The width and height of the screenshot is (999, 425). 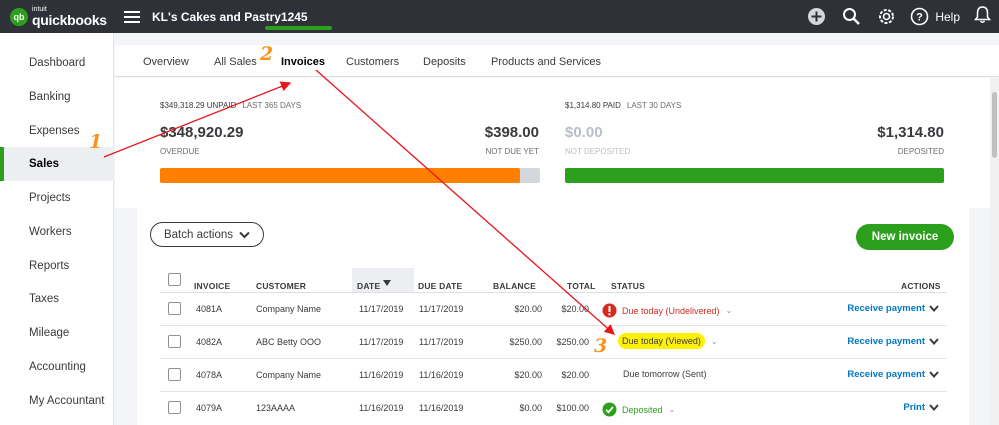 What do you see at coordinates (638, 409) in the screenshot?
I see `invoice-status: Deposited ⌄` at bounding box center [638, 409].